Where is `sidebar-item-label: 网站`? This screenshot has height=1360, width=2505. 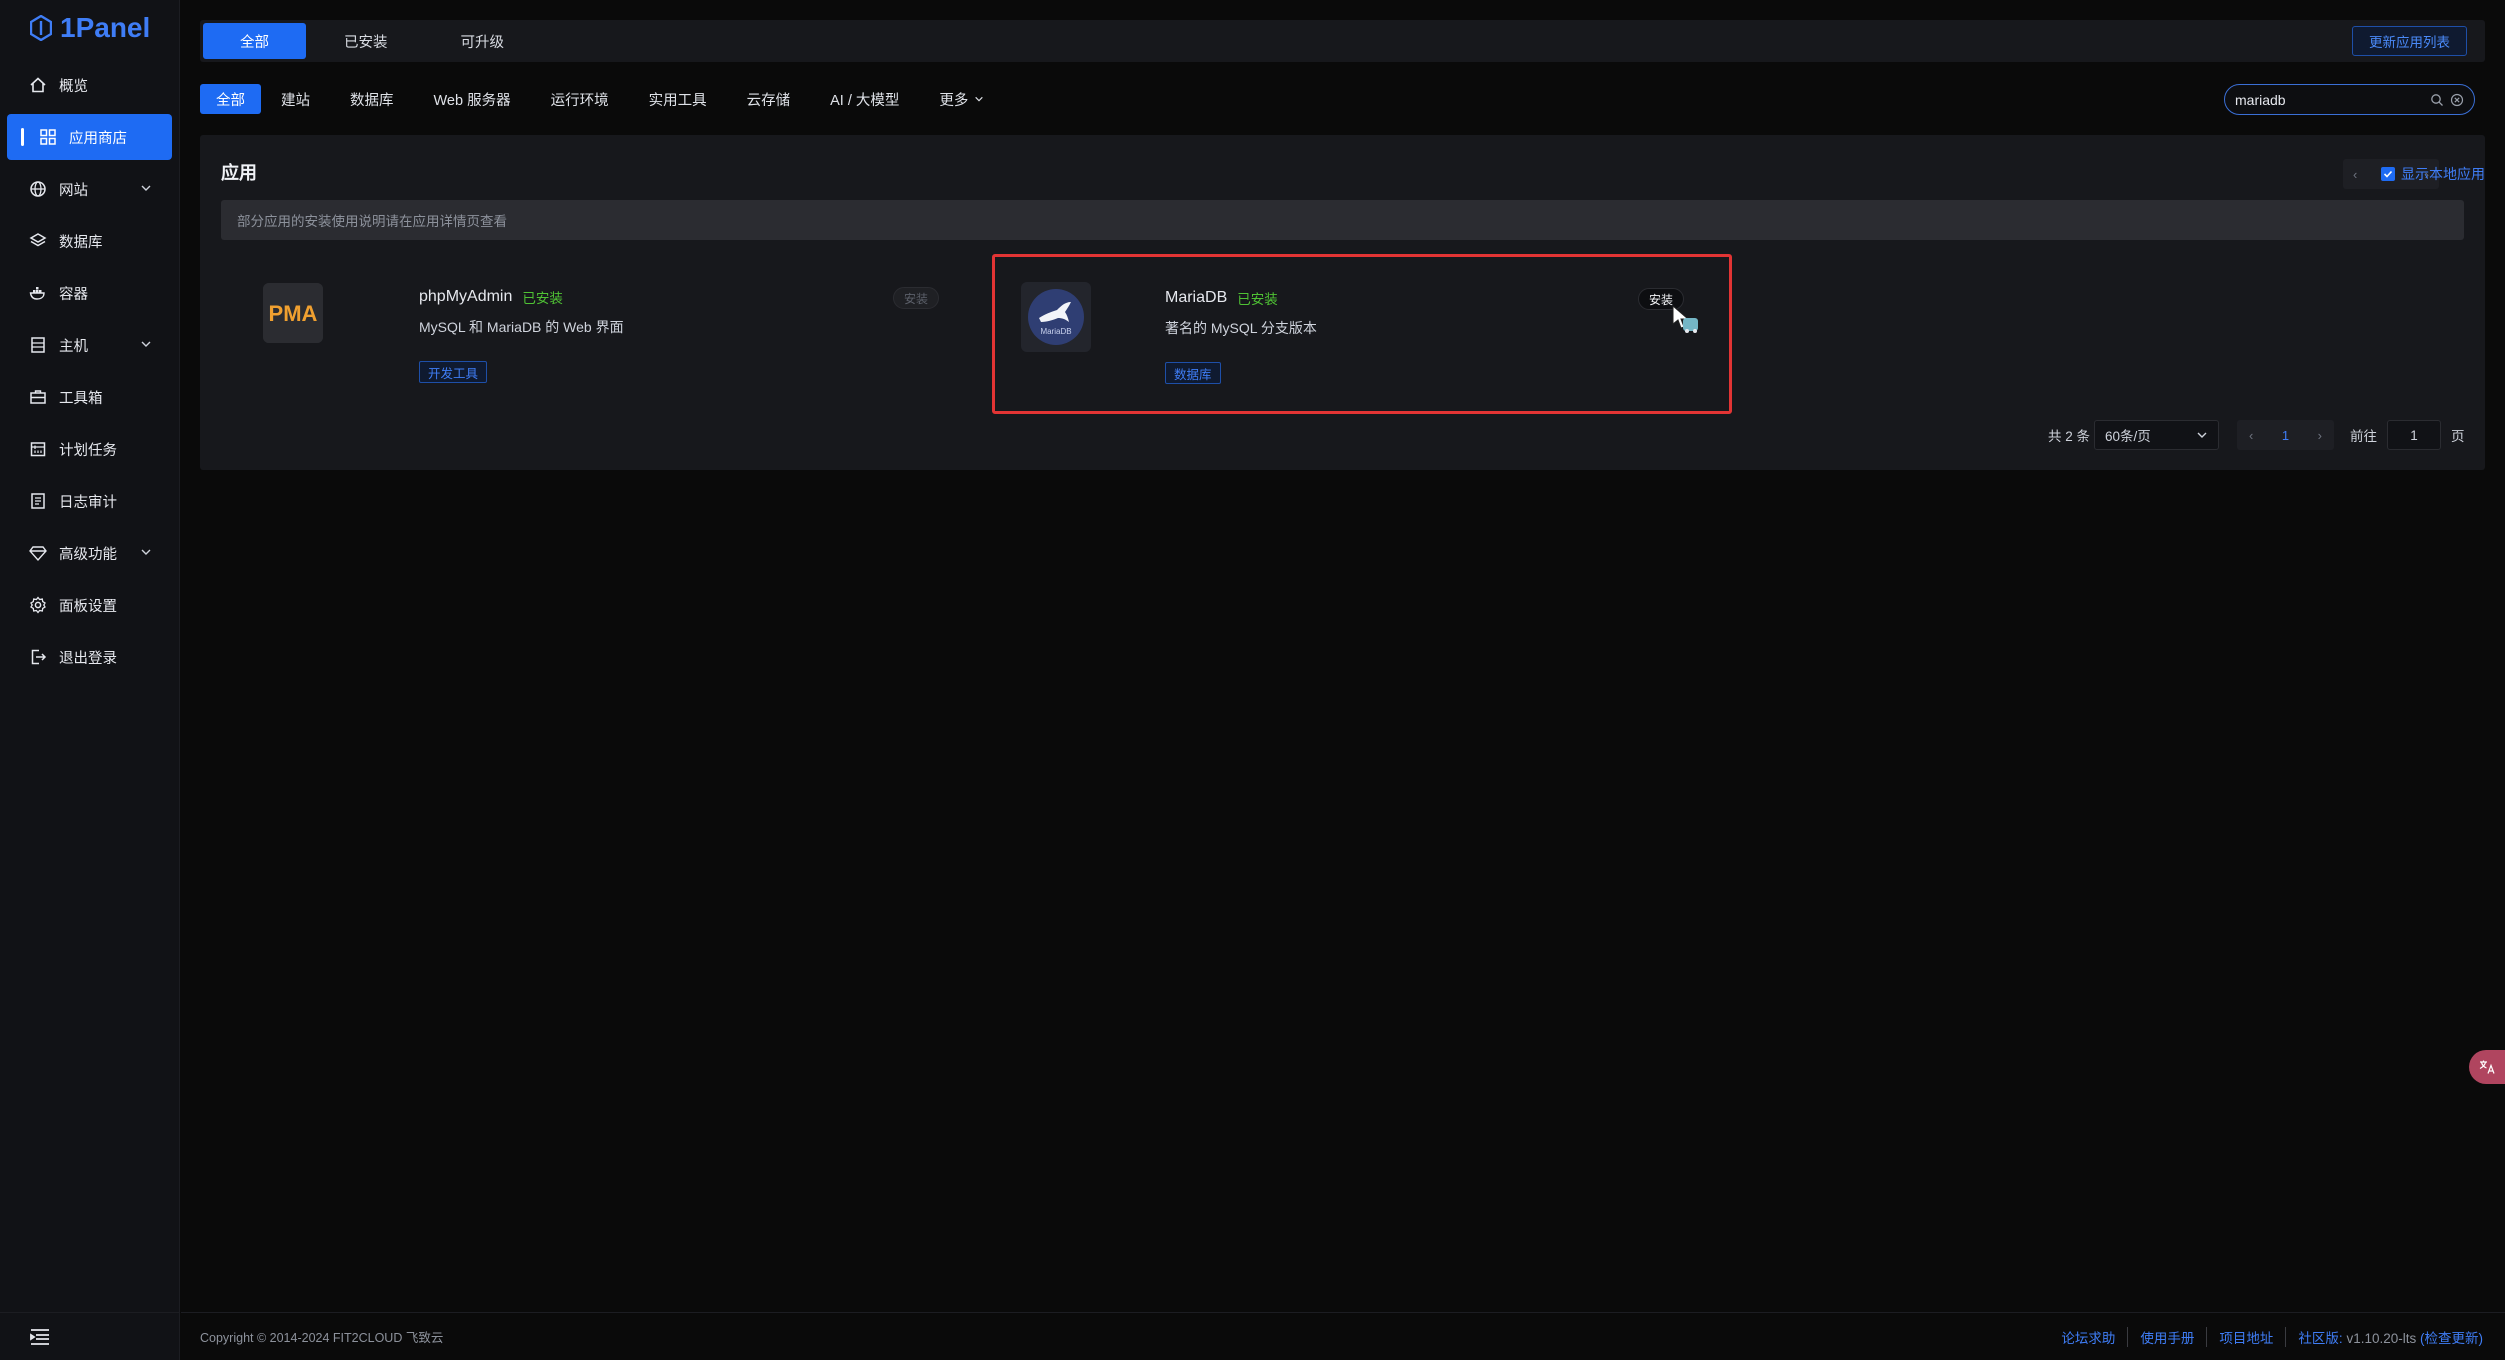
sidebar-item-label: 网站 is located at coordinates (73, 190).